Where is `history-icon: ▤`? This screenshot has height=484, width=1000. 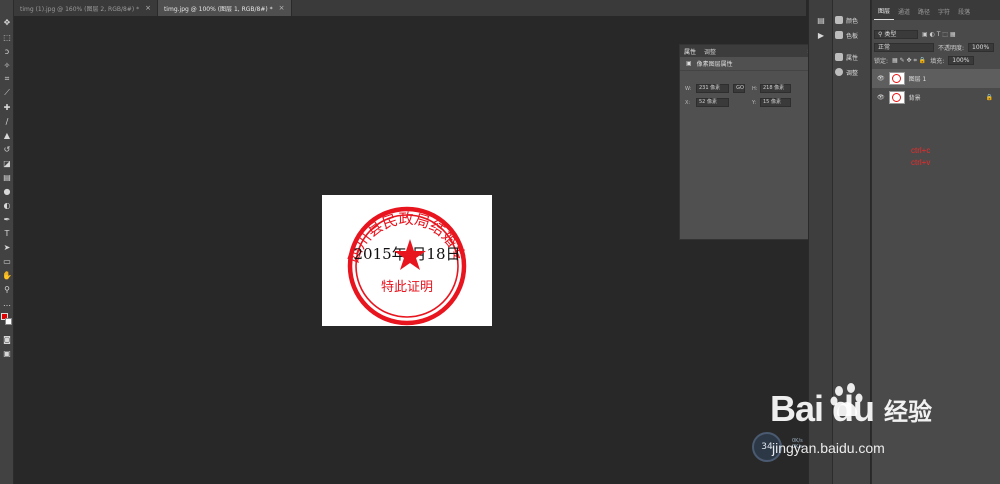
history-icon: ▤ is located at coordinates (821, 20).